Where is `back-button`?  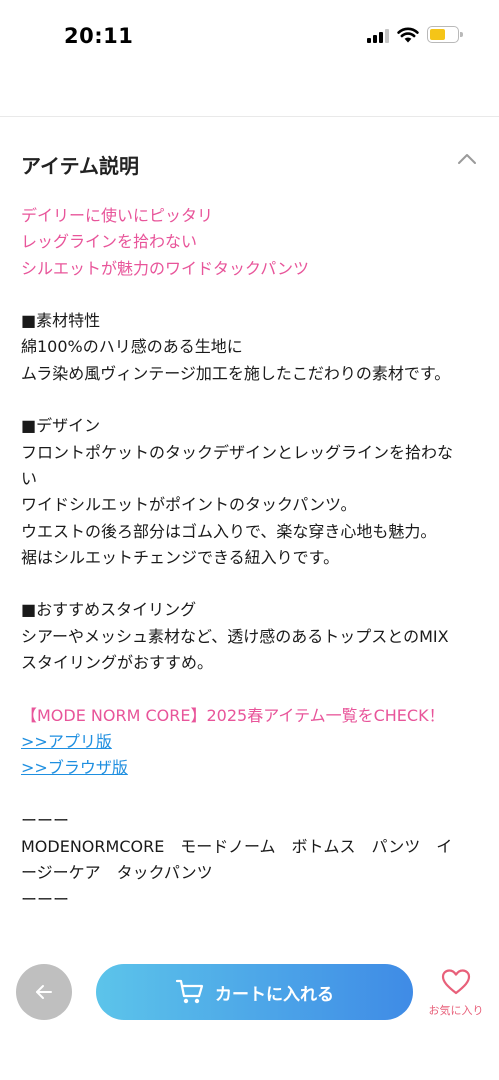
back-button is located at coordinates (44, 992).